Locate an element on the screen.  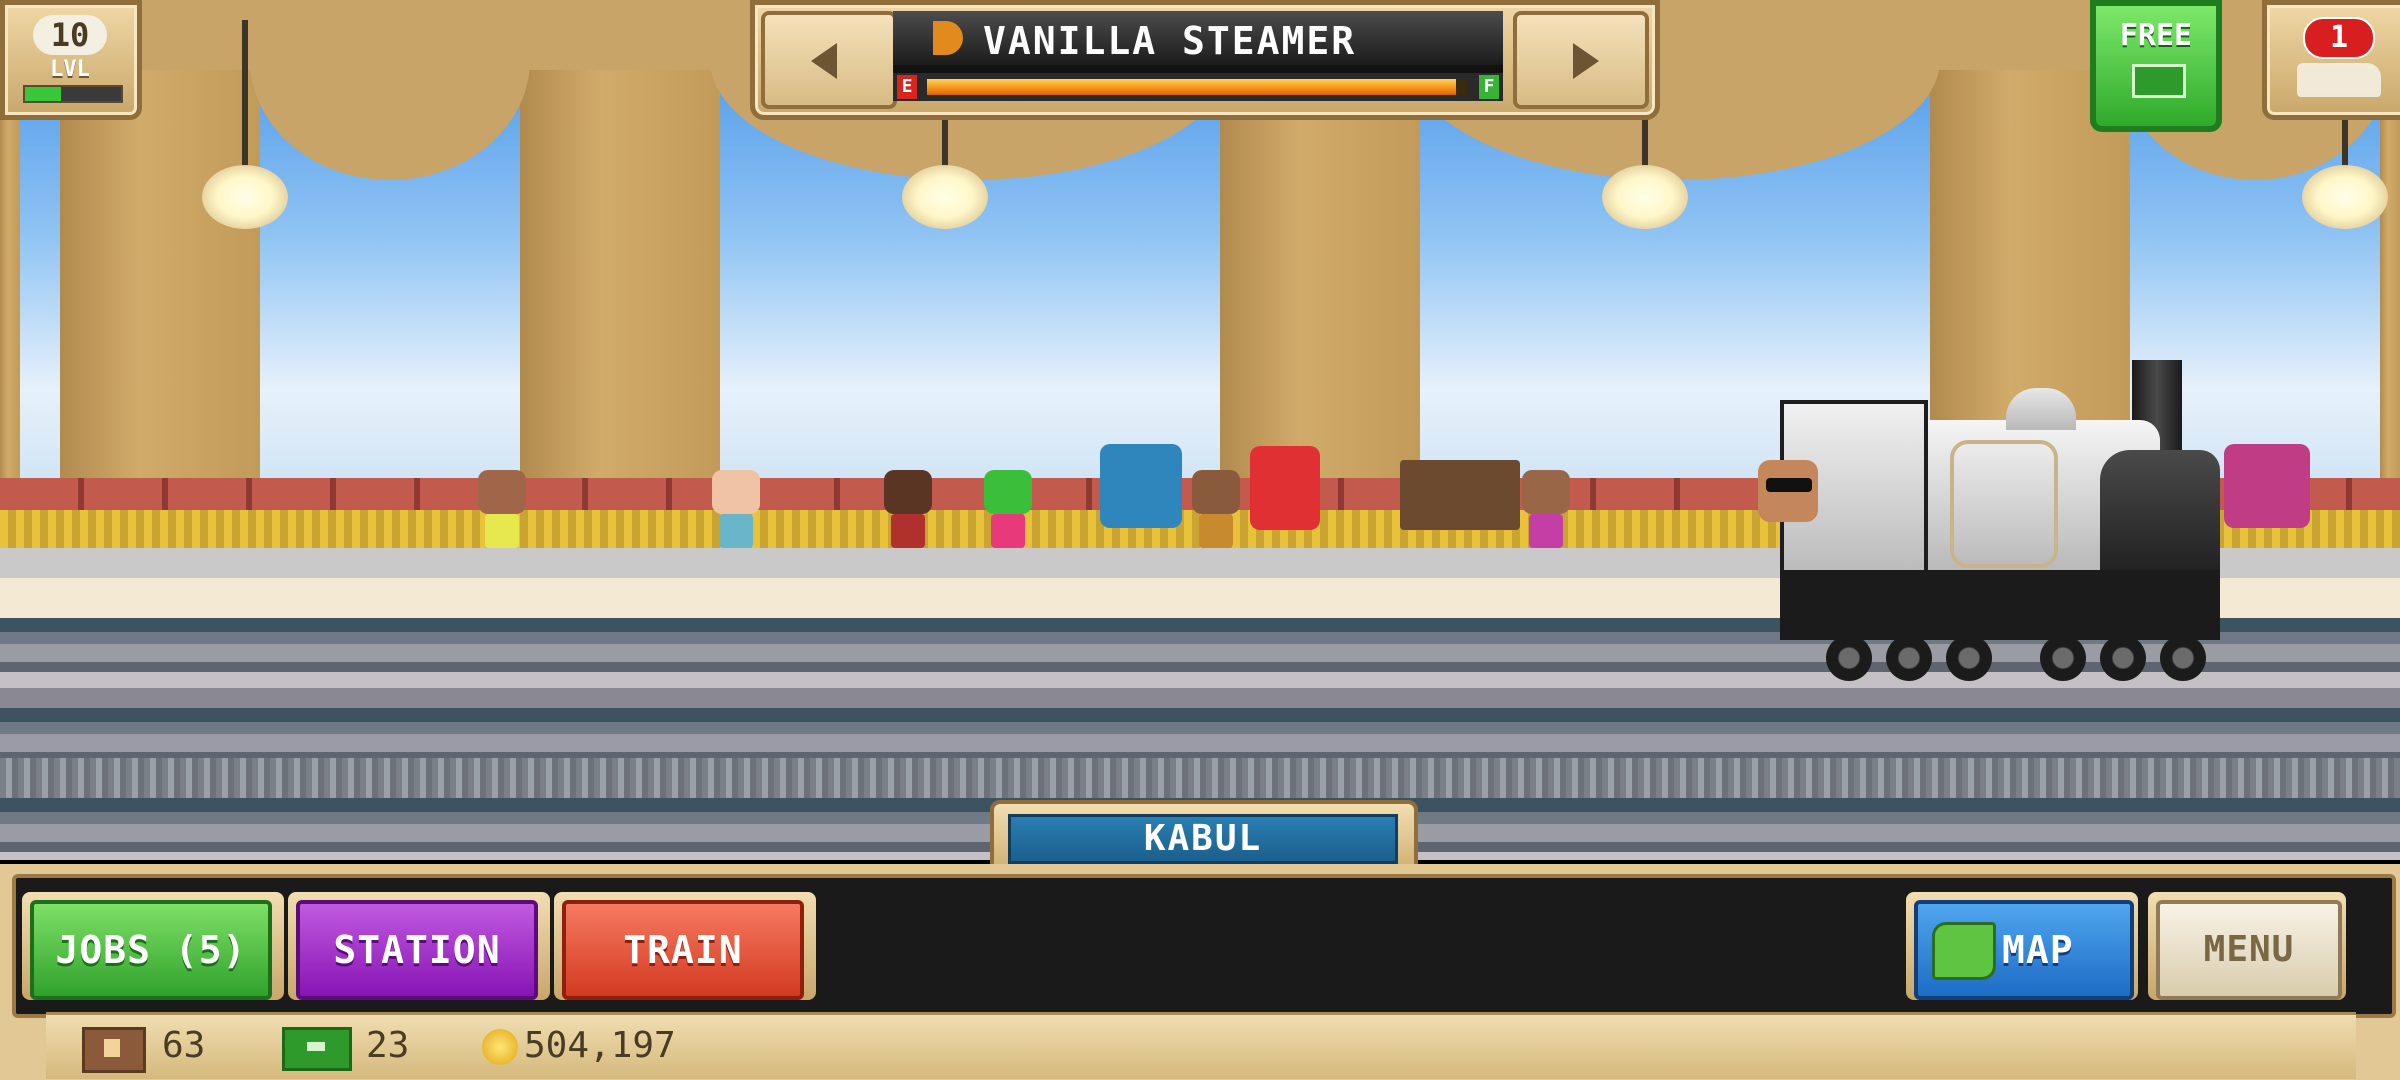
train-info-panel: VANILLA STEAMER E F is located at coordinates (1198, 56).